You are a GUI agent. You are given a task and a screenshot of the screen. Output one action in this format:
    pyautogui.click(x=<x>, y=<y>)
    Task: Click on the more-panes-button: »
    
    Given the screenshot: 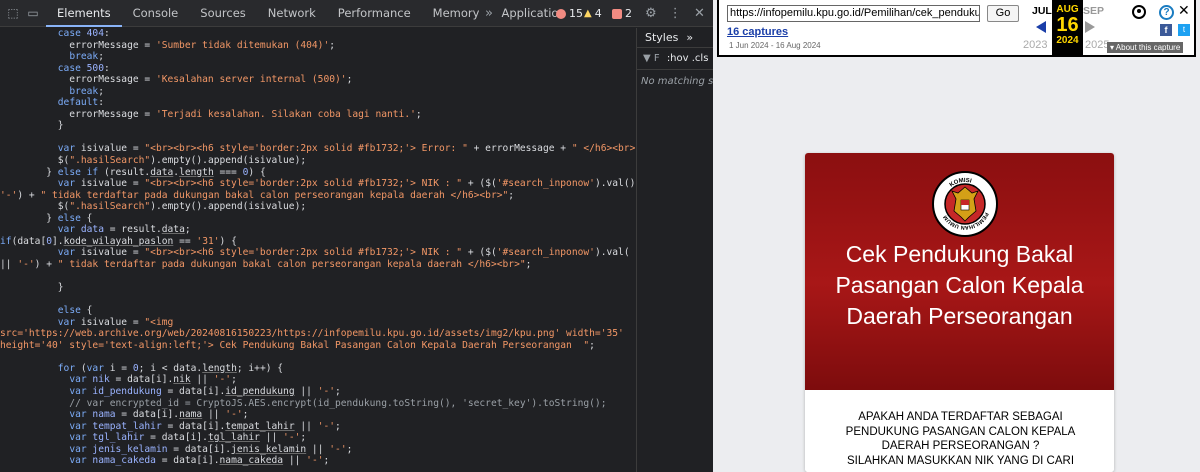 What is the action you would take?
    pyautogui.click(x=689, y=37)
    